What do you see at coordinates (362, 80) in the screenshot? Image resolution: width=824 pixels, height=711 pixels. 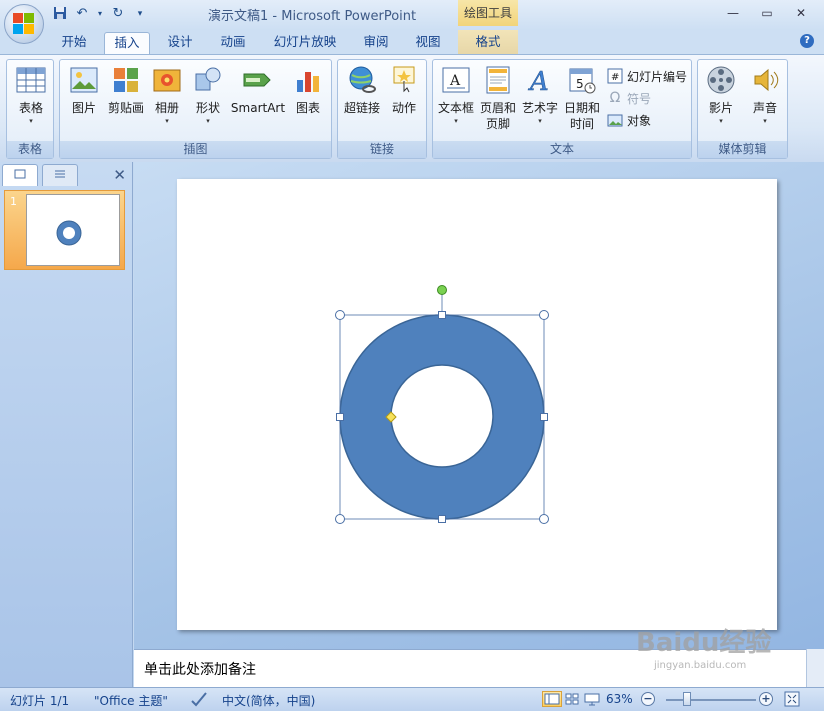 I see `hyperlink-icon` at bounding box center [362, 80].